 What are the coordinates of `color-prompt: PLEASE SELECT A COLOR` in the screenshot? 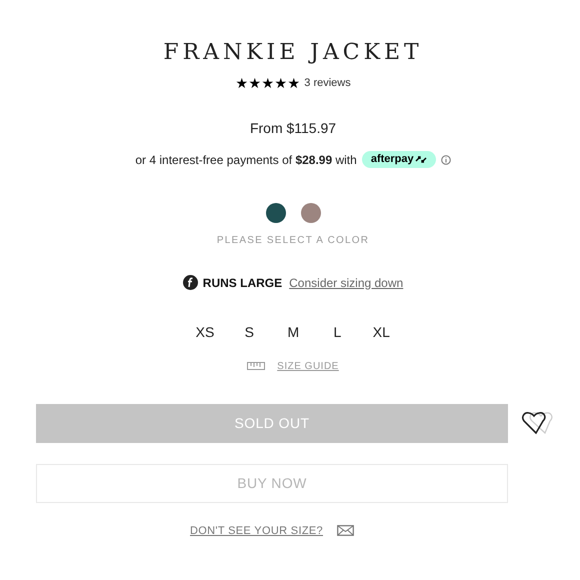 It's located at (293, 241).